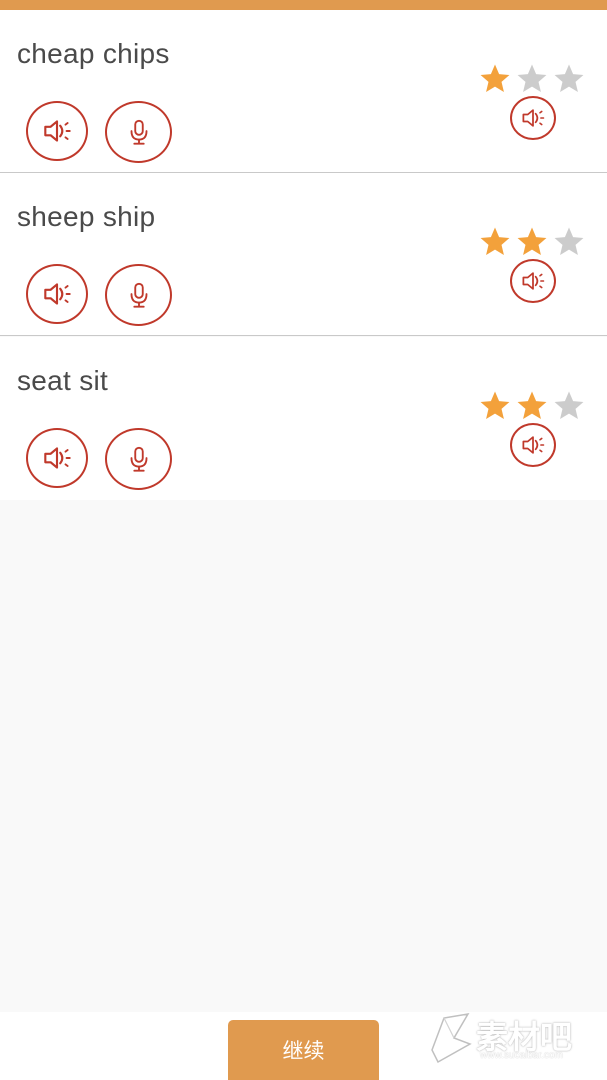 The height and width of the screenshot is (1080, 607). I want to click on phrase-text: sheep ship, so click(86, 216).